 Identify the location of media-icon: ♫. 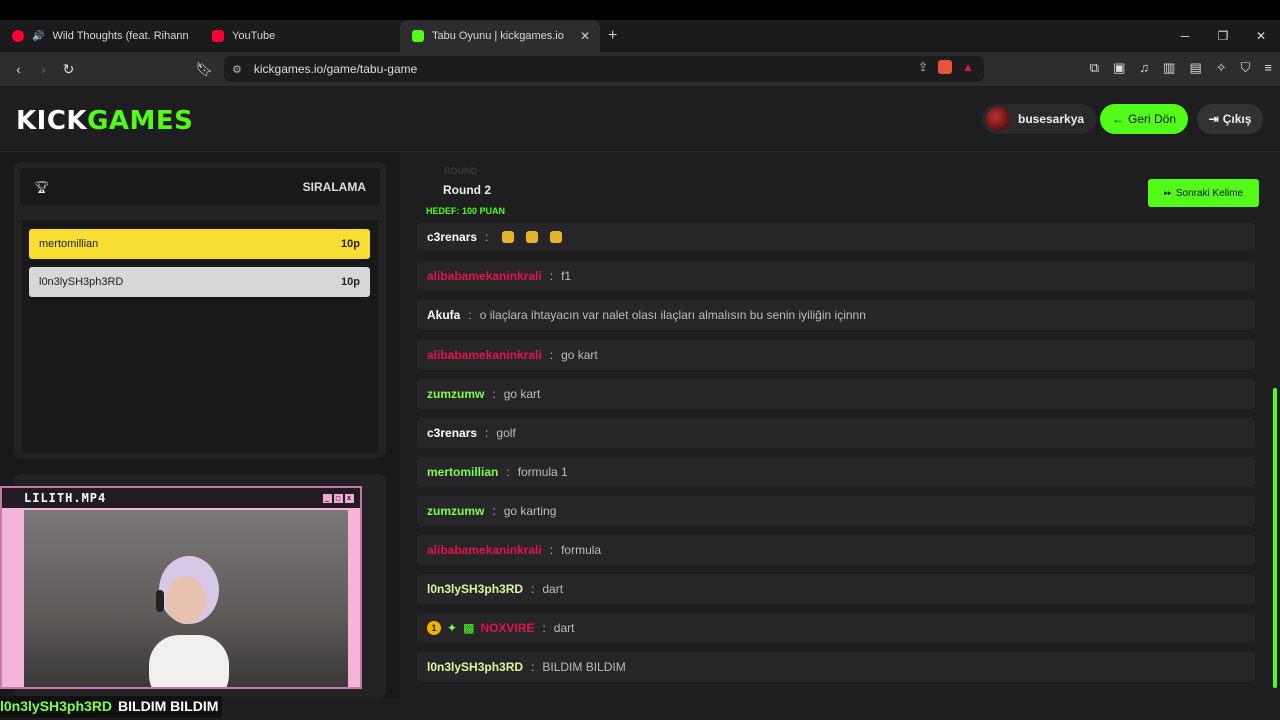
(1144, 68).